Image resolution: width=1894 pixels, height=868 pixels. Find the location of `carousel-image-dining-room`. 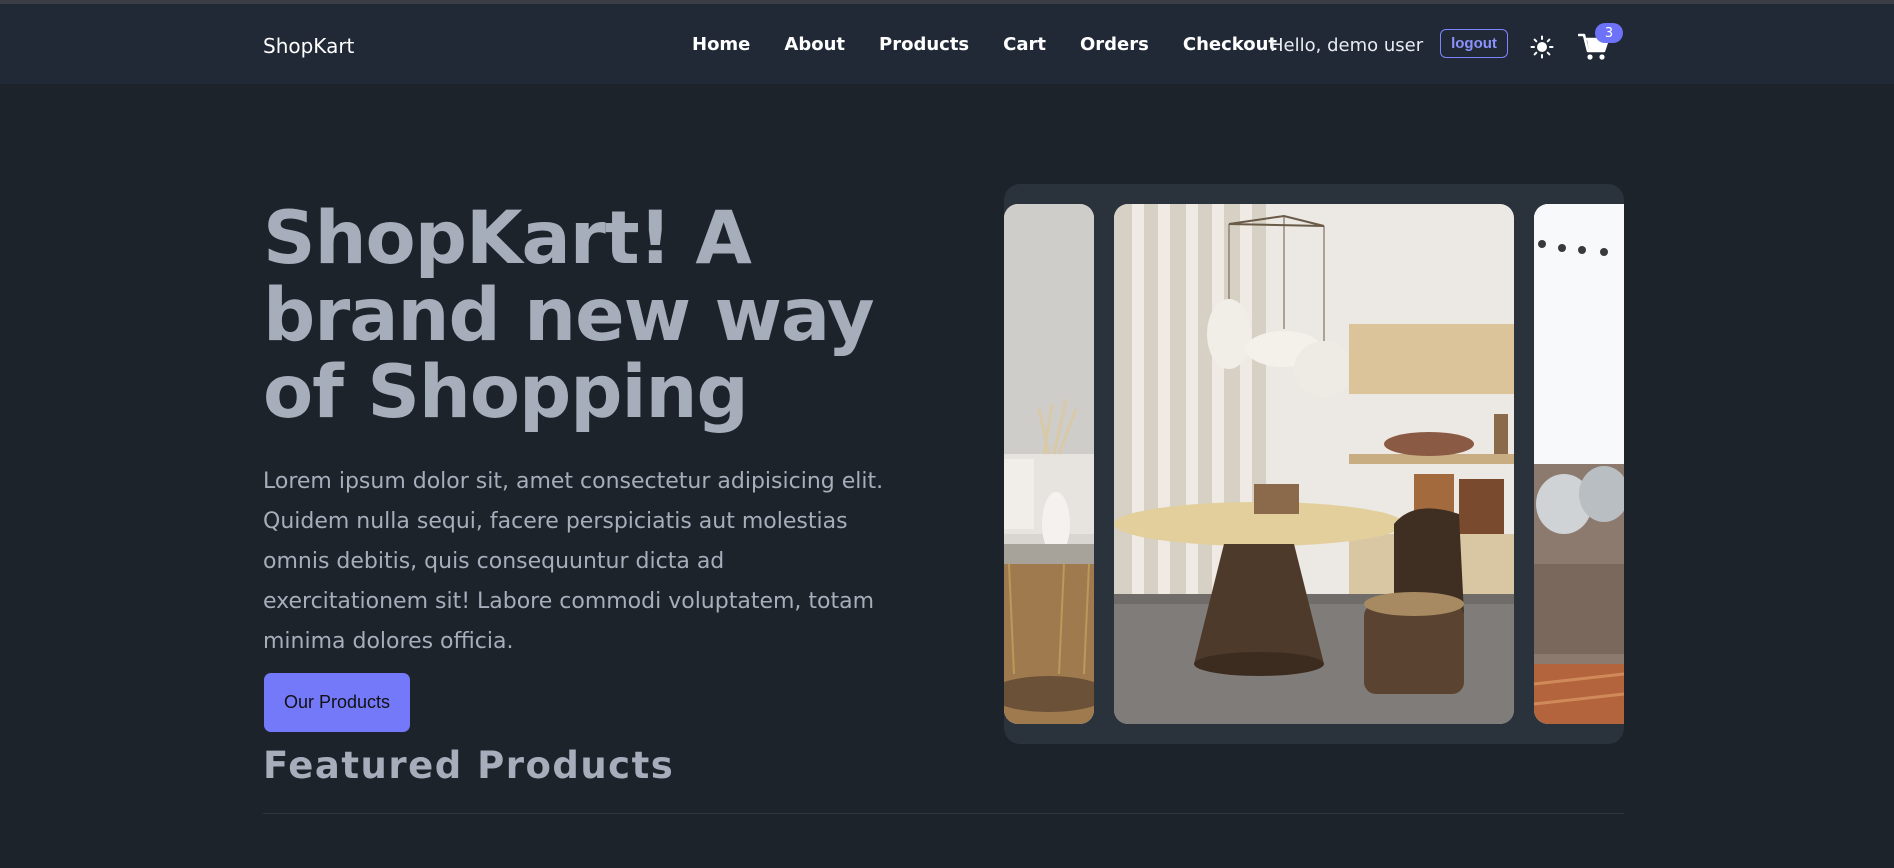

carousel-image-dining-room is located at coordinates (1314, 464).